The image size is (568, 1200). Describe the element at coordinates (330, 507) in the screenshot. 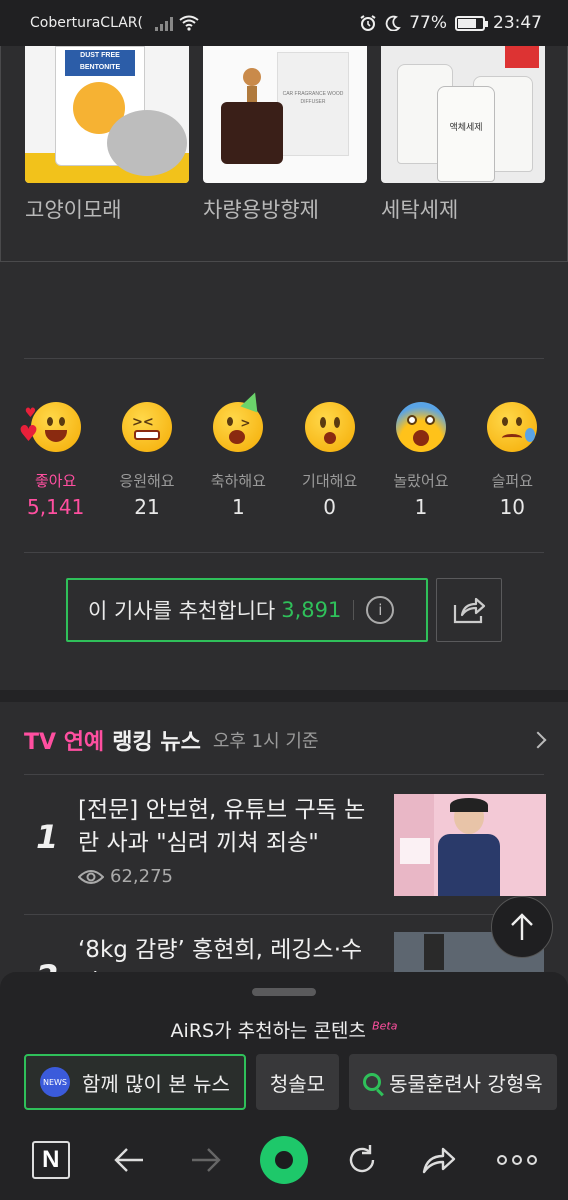

I see `reaction-count: 0` at that location.